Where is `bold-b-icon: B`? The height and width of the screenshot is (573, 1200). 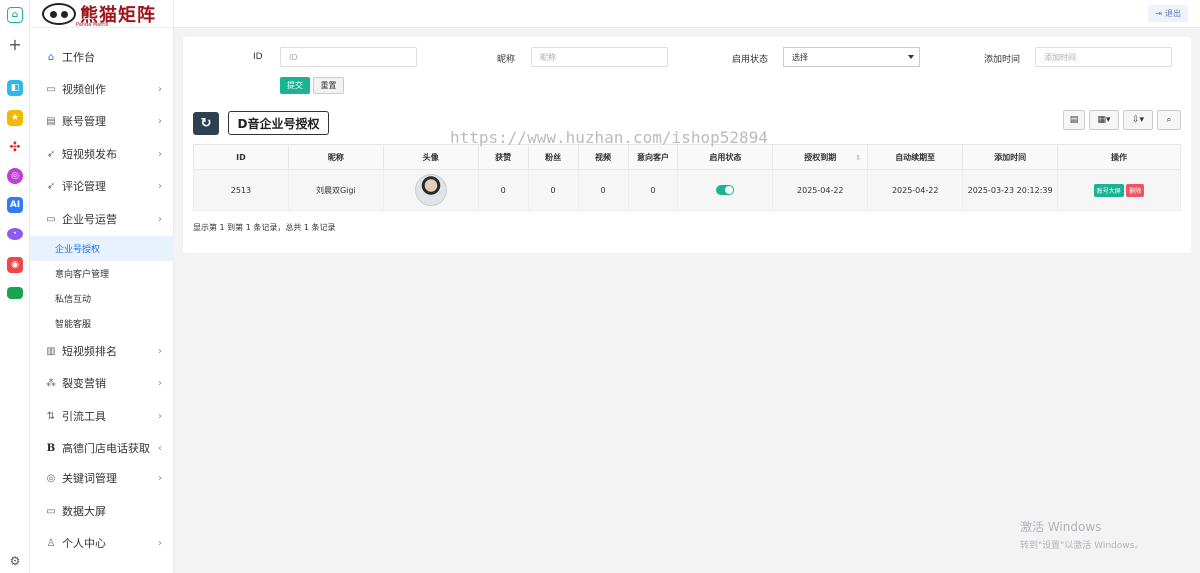
bold-b-icon: B is located at coordinates (51, 448).